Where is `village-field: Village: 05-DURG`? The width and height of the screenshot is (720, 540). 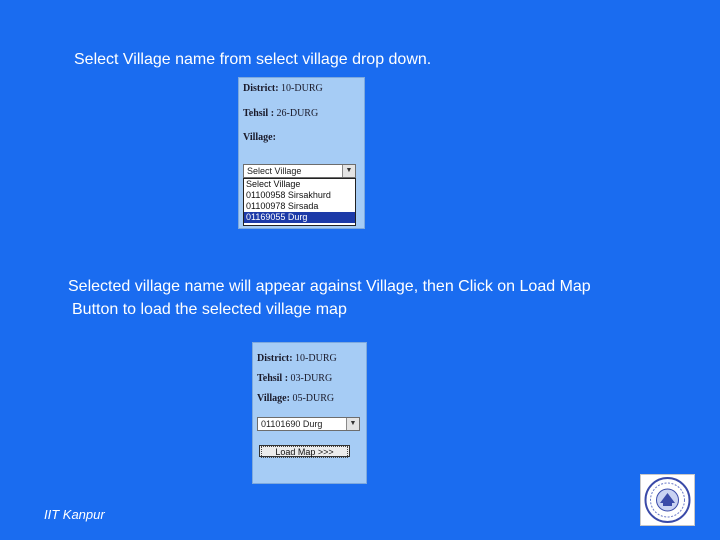
village-field: Village: 05-DURG is located at coordinates (295, 398).